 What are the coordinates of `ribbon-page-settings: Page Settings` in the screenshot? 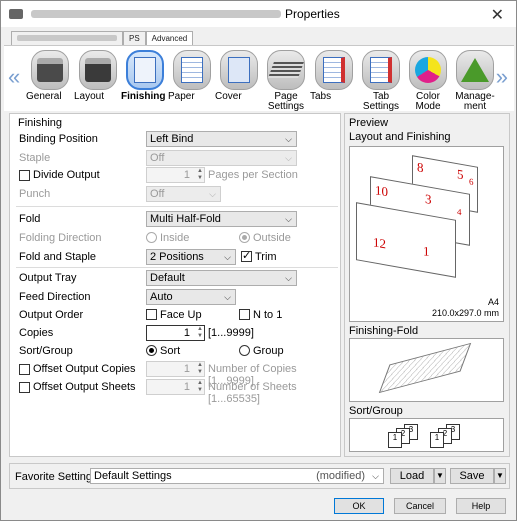 It's located at (286, 81).